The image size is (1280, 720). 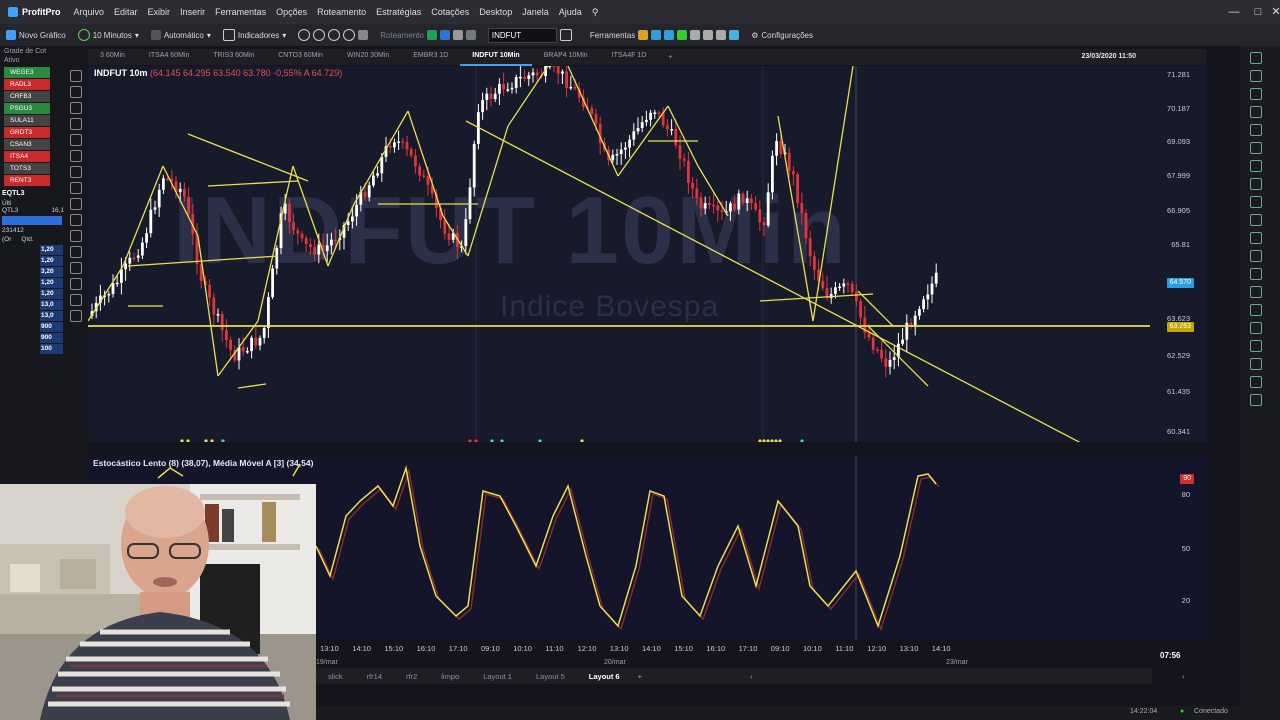 I want to click on measure-icon, so click(x=1256, y=310).